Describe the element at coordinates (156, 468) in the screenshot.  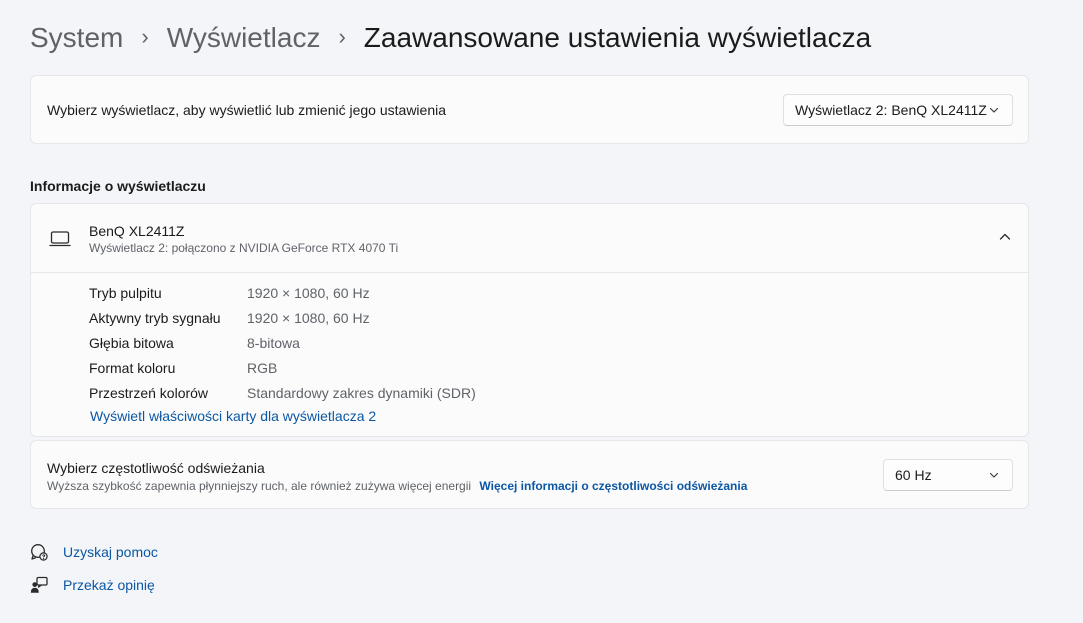
I see `refresh-rate-title: Wybierz częstotliwość odświeżania` at that location.